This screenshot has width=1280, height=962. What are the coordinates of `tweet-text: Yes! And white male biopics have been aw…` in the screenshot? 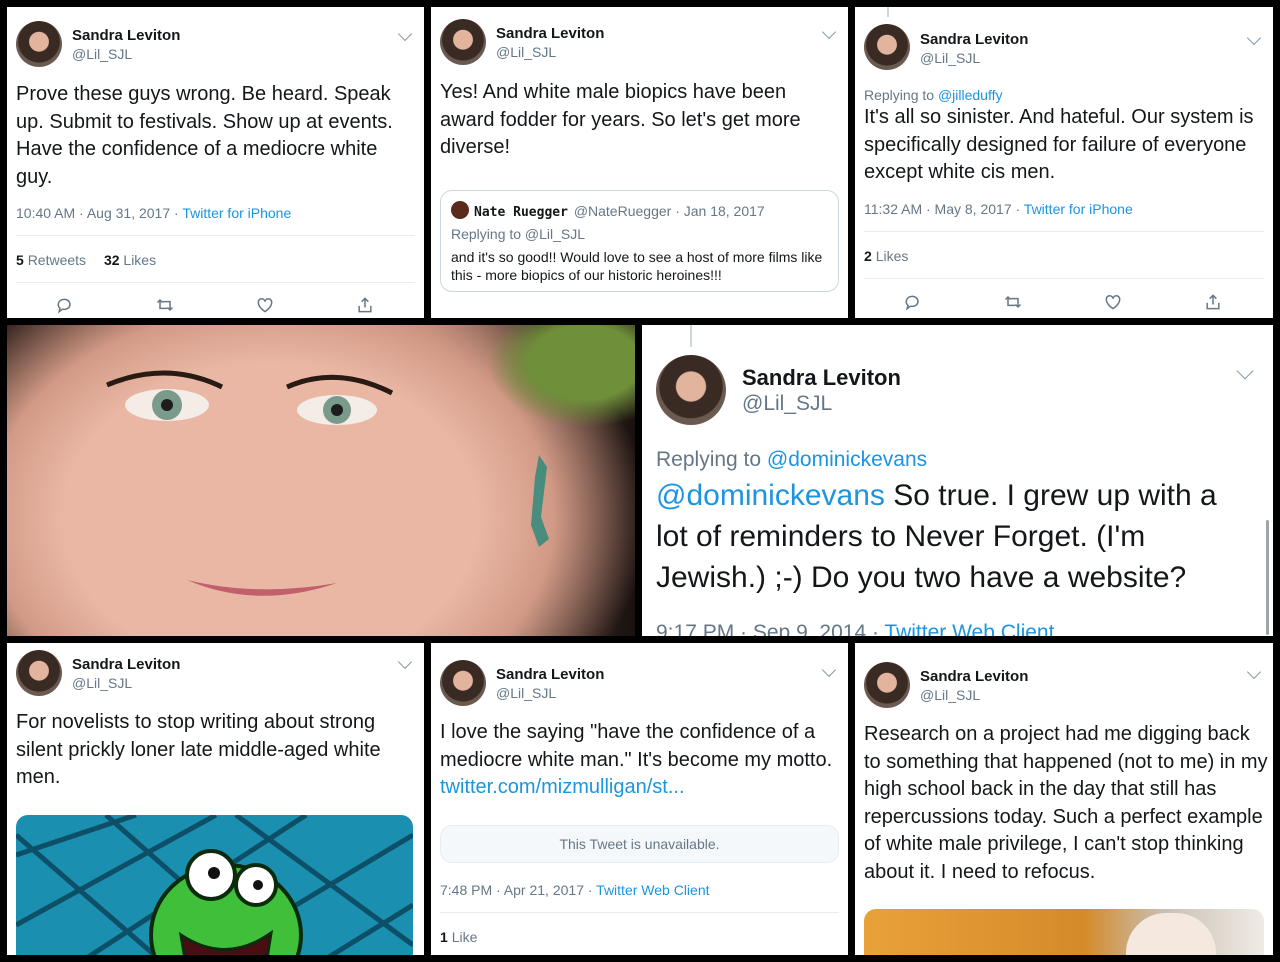 It's located at (620, 120).